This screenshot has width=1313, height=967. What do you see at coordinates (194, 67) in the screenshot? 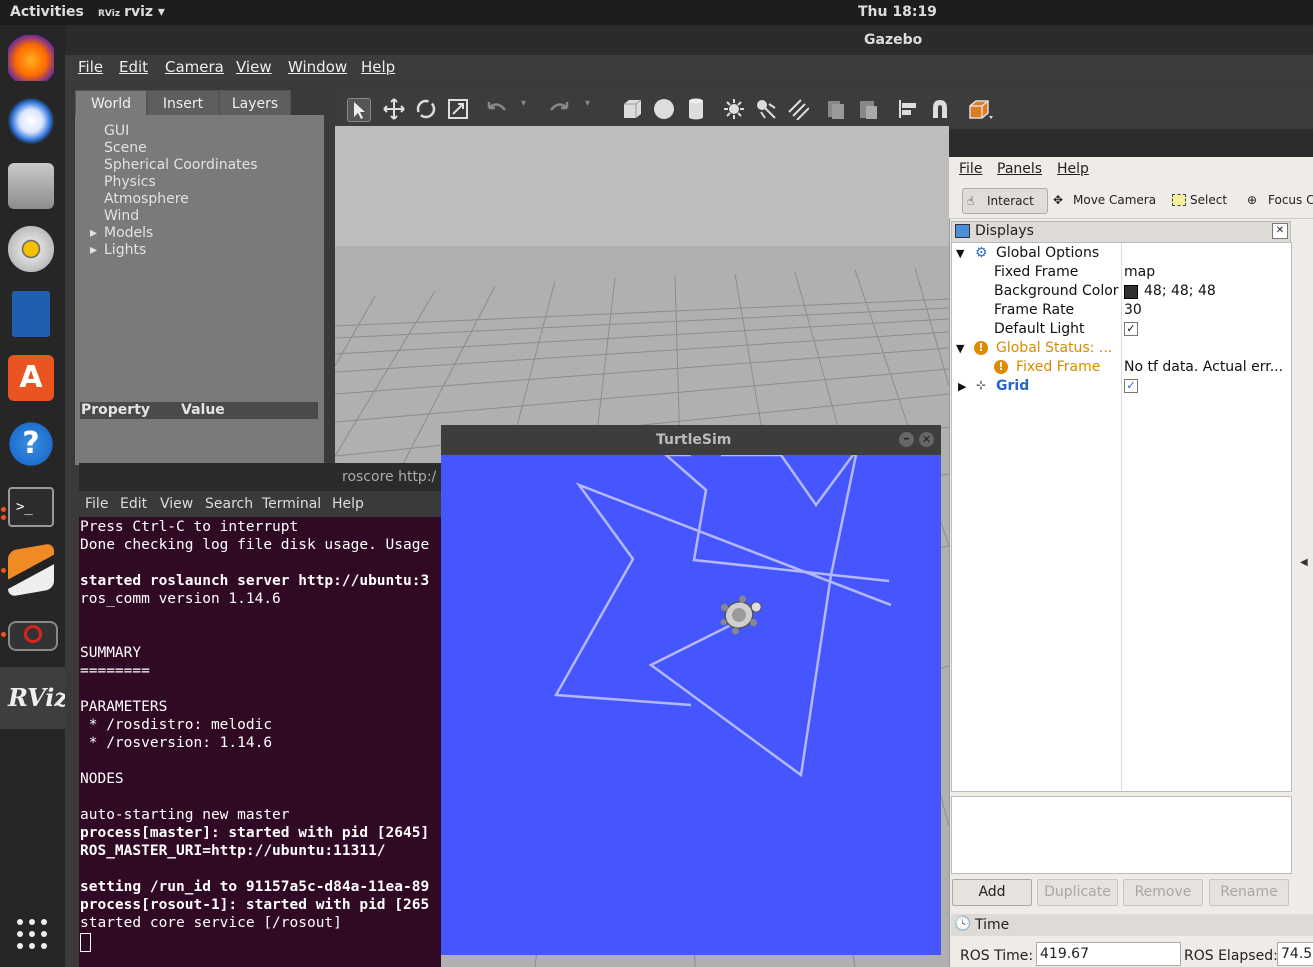
I see `menu-camera: Camera` at bounding box center [194, 67].